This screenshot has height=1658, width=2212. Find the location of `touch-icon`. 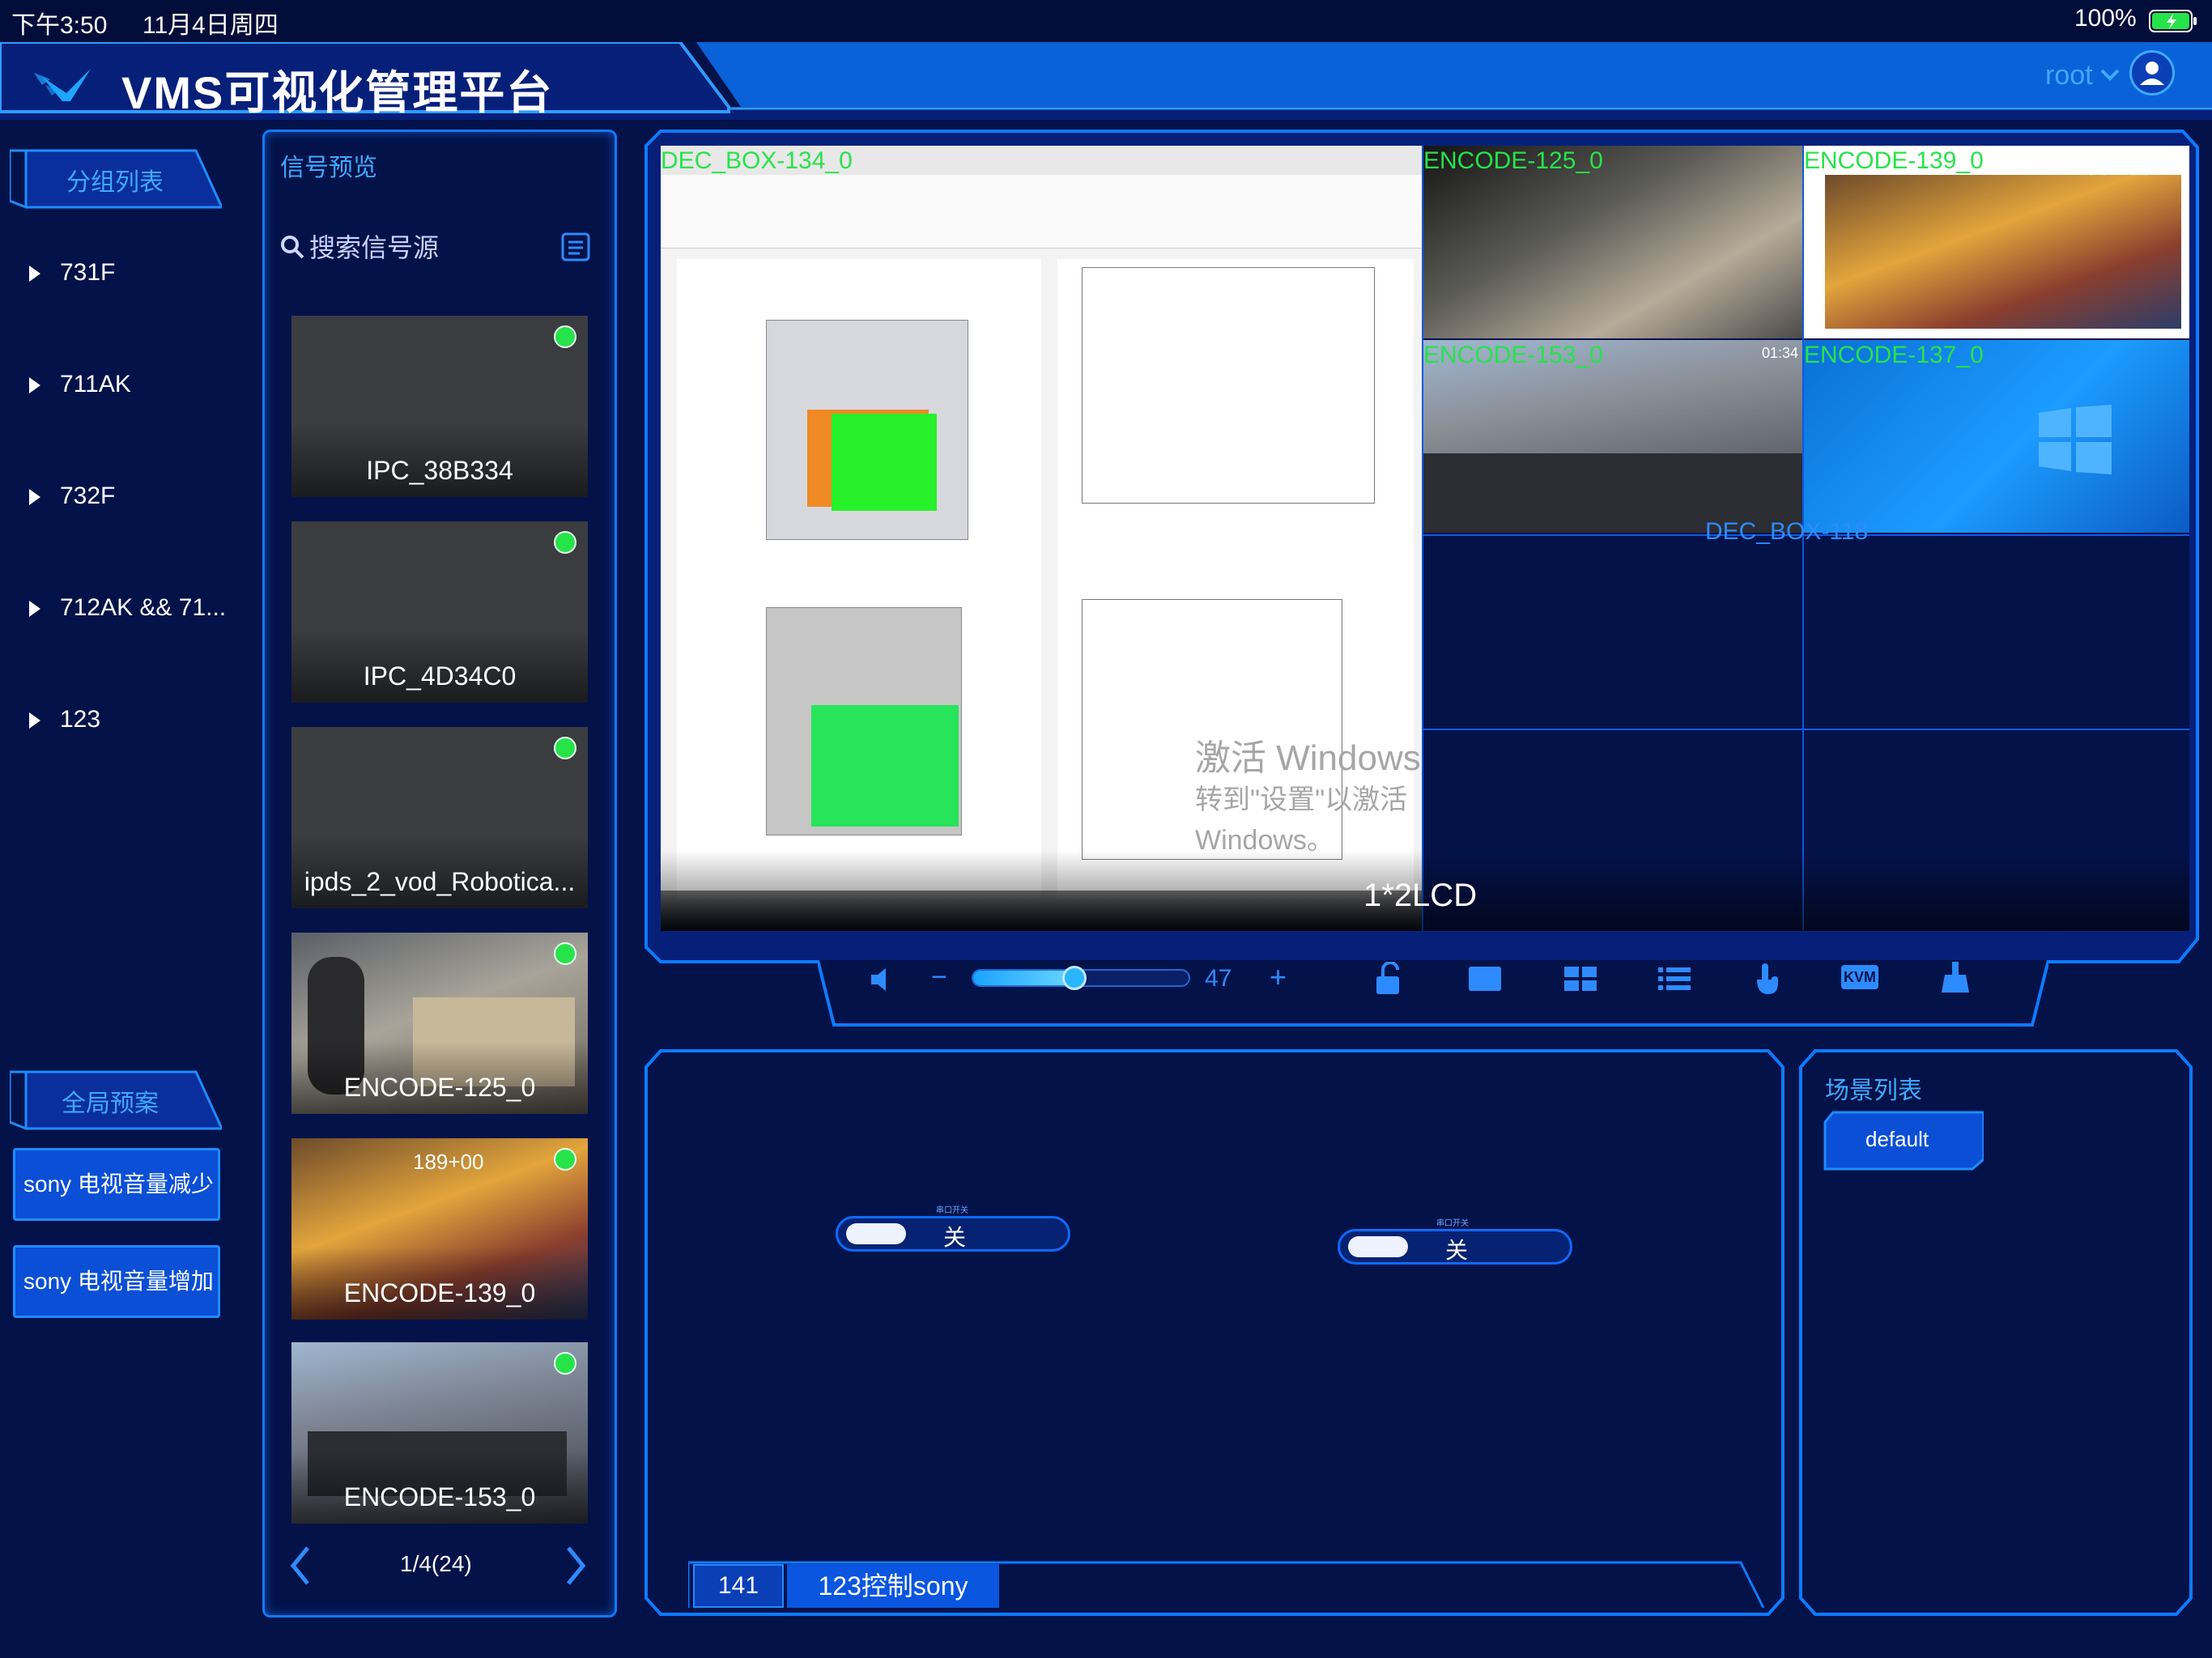

touch-icon is located at coordinates (1766, 981).